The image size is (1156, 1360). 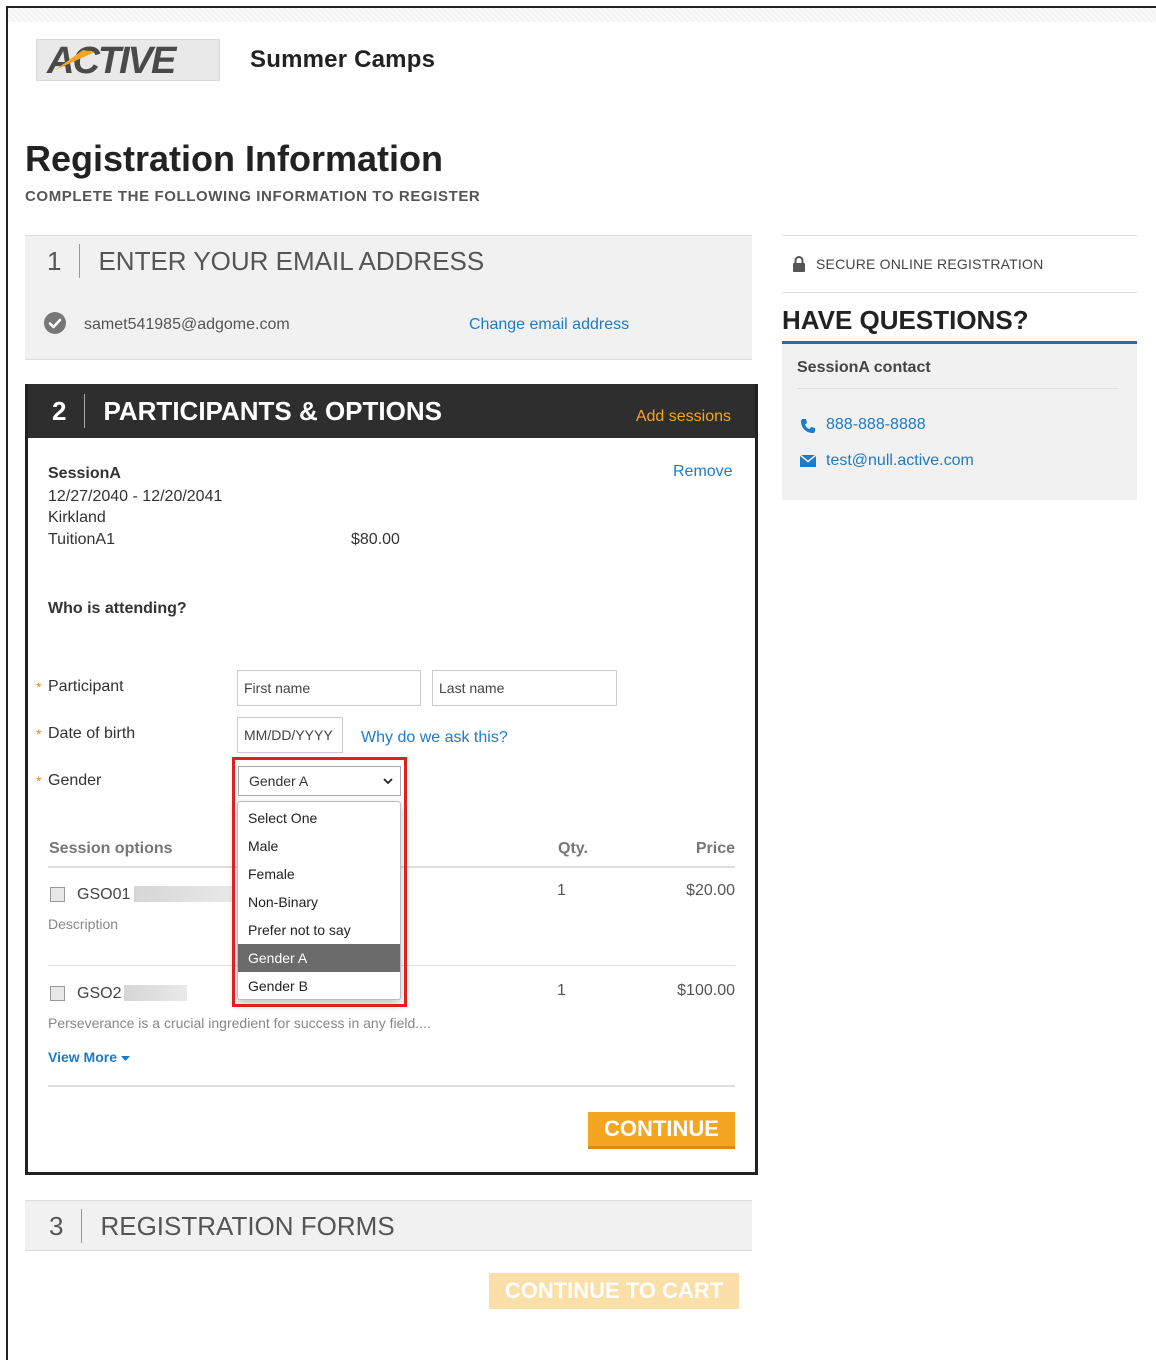 I want to click on gender-label: Gender, so click(x=75, y=780).